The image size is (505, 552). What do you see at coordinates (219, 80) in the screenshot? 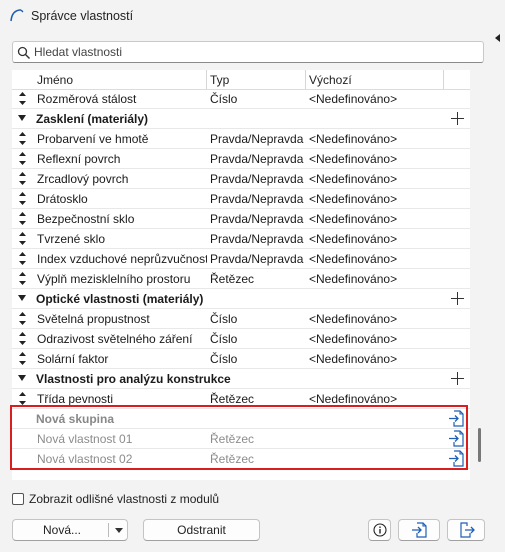
I see `column-header-type: Typ` at bounding box center [219, 80].